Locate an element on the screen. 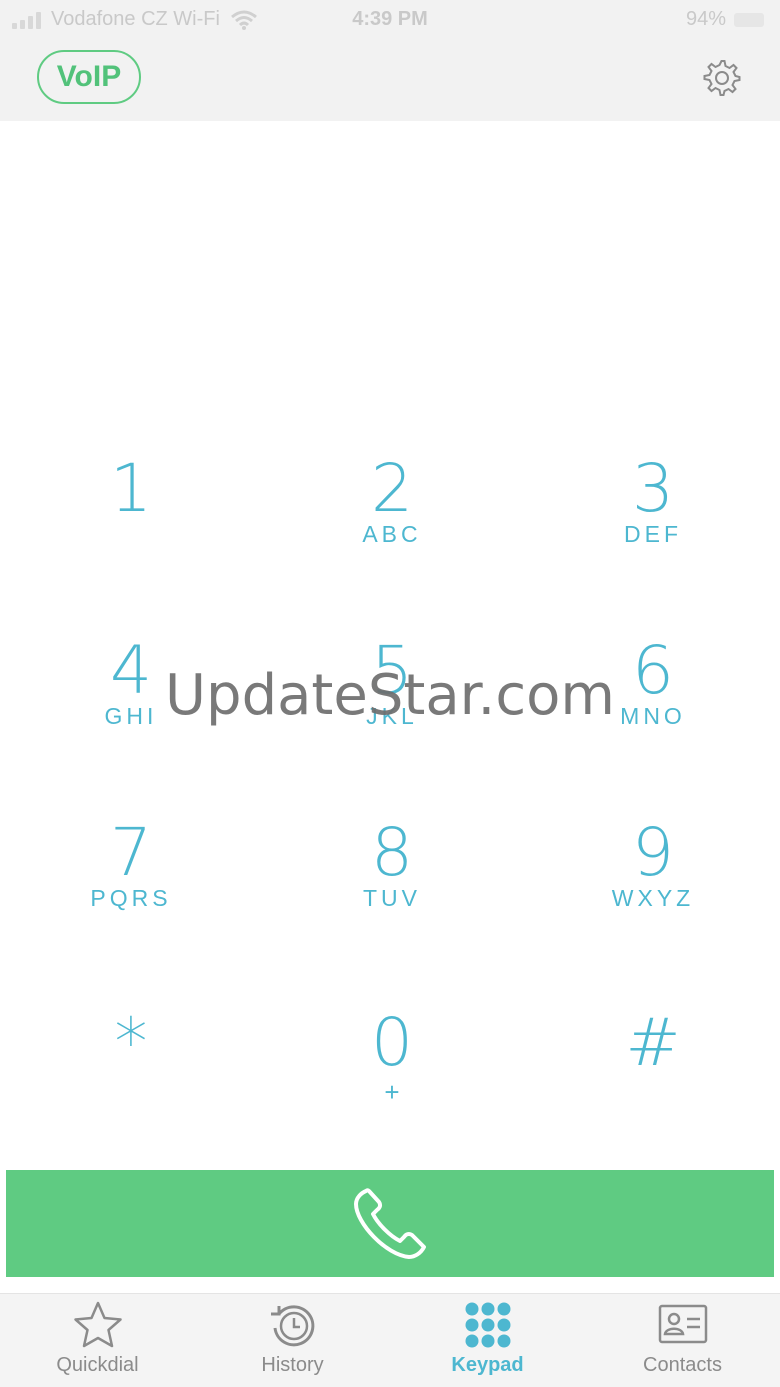 The width and height of the screenshot is (780, 1387). tab-bar: Quickdial History Keypad Contacts is located at coordinates (390, 1340).